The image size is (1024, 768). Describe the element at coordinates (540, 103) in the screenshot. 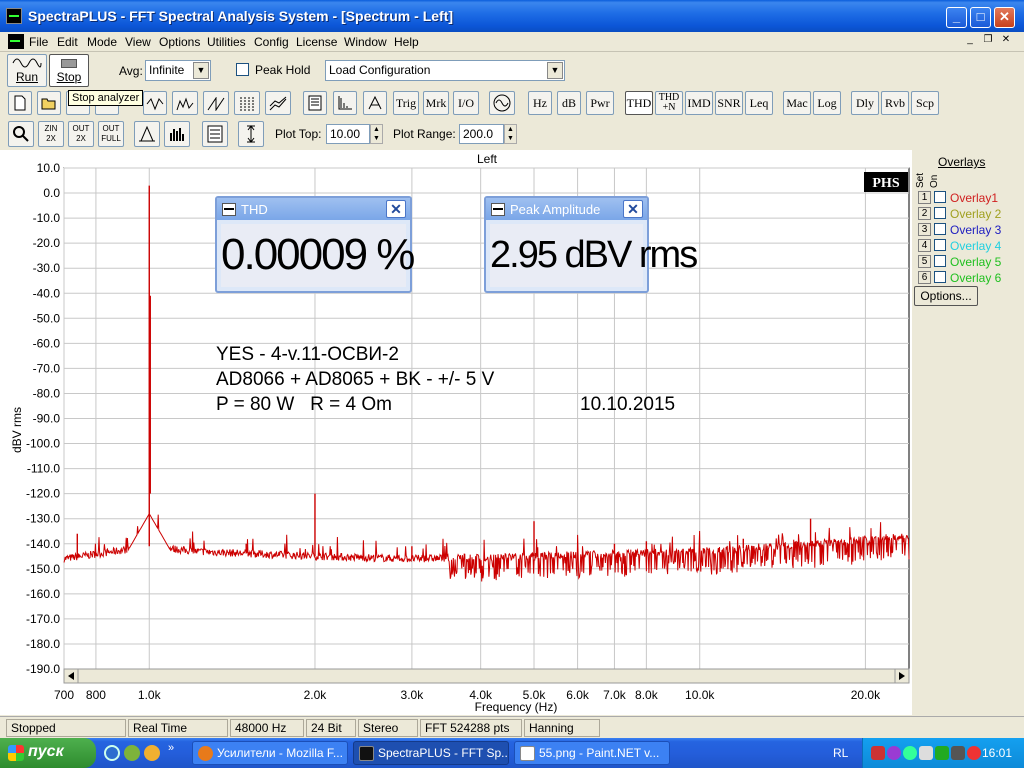

I see `hz-button: Hz` at that location.